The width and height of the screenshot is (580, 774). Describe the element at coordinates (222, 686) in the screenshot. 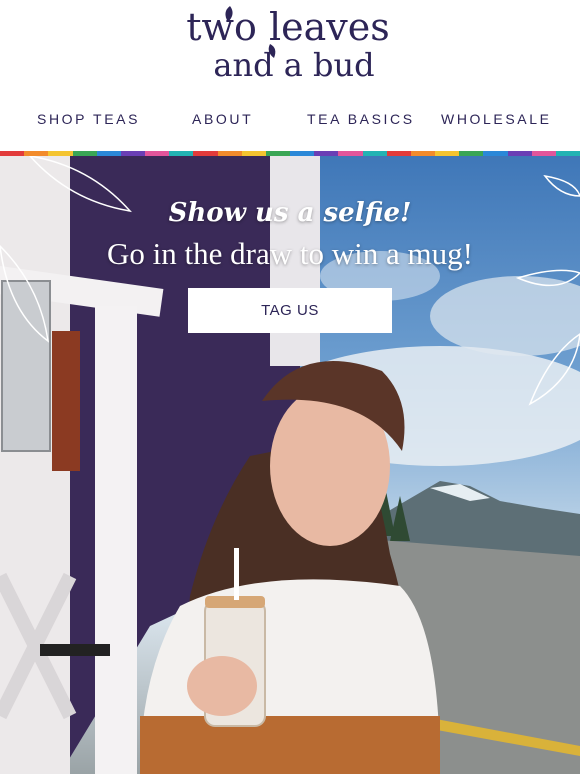

I see `hand-shape` at that location.